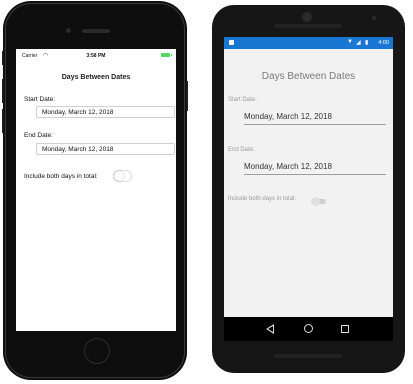 The image size is (413, 384). I want to click on home-button, so click(97, 351).